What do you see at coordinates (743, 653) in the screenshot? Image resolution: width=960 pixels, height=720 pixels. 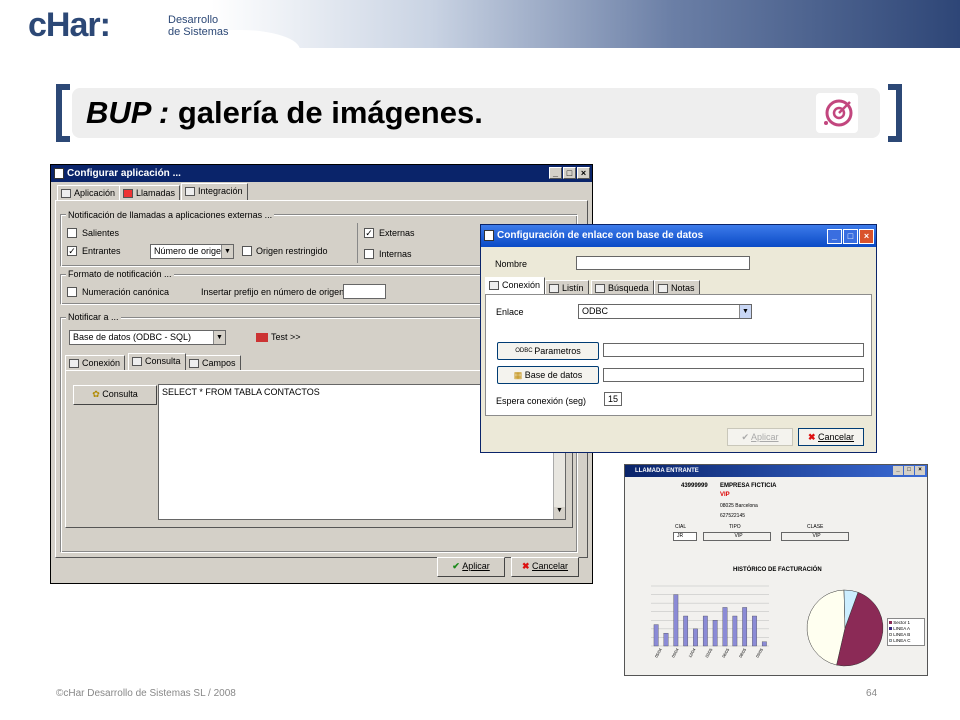 I see `x-tick-label: 08/05` at bounding box center [743, 653].